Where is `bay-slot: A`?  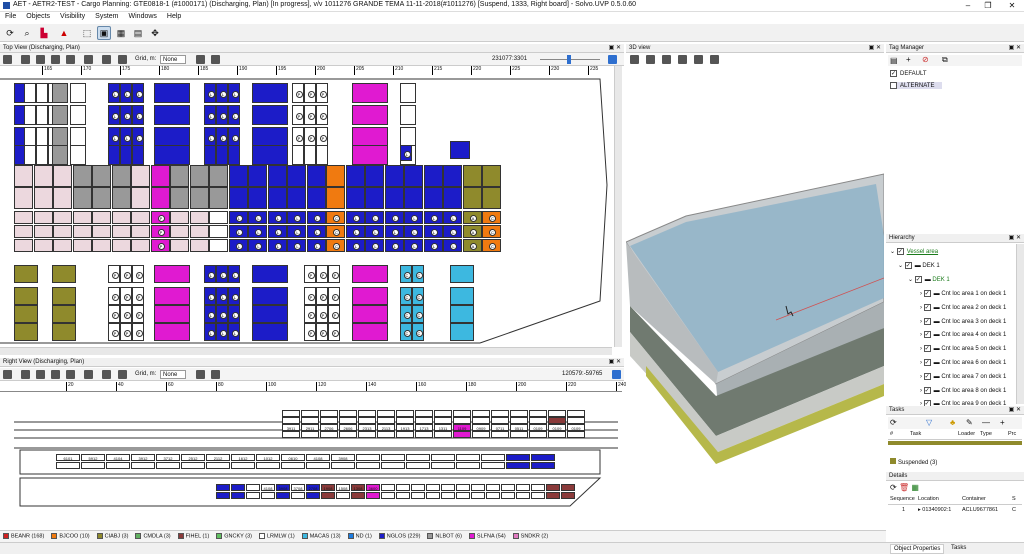
bay-slot: A is located at coordinates (472, 231).